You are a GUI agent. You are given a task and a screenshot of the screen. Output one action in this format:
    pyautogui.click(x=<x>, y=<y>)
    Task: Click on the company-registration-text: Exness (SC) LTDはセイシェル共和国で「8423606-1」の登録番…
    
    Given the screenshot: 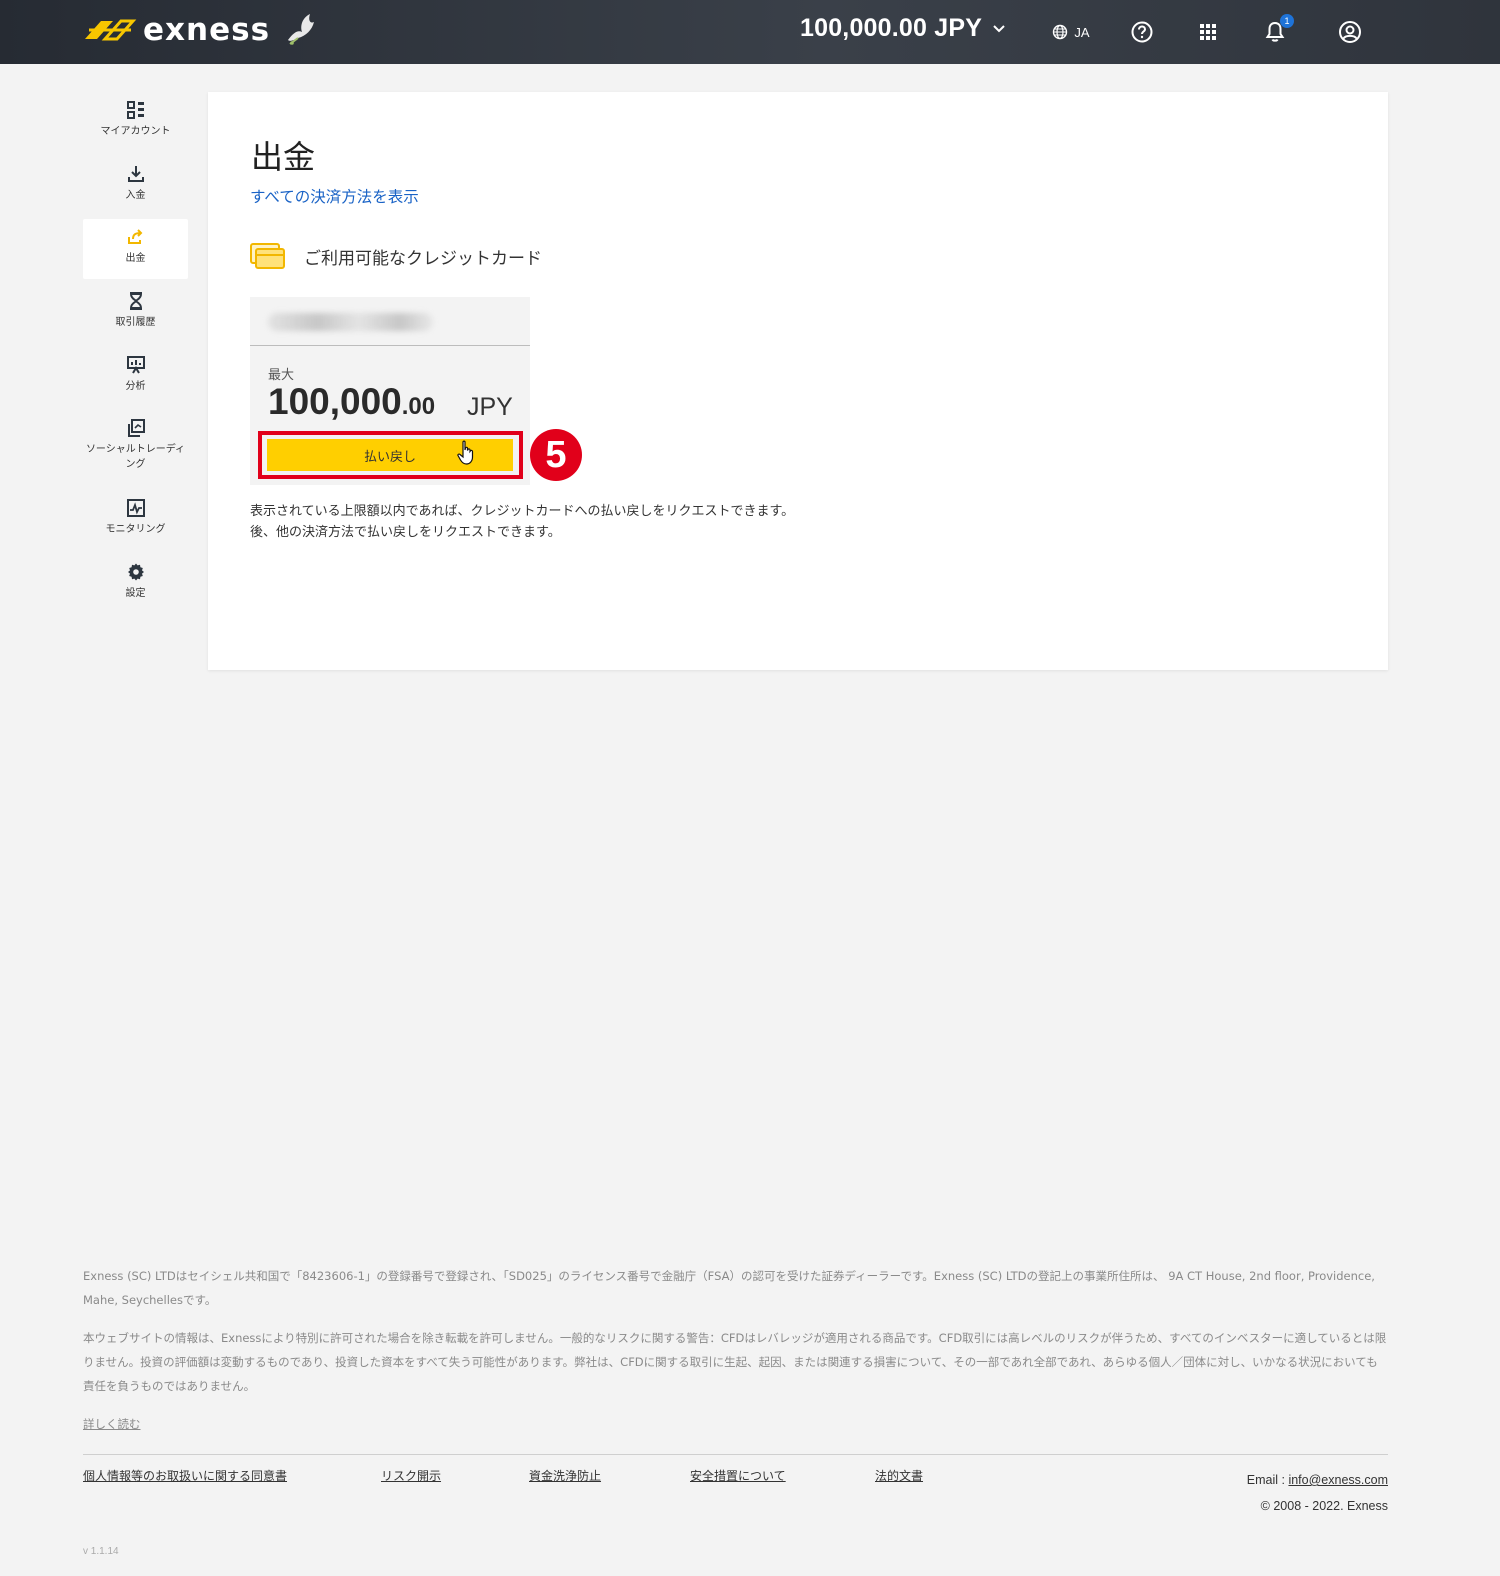 What is the action you would take?
    pyautogui.click(x=729, y=1288)
    